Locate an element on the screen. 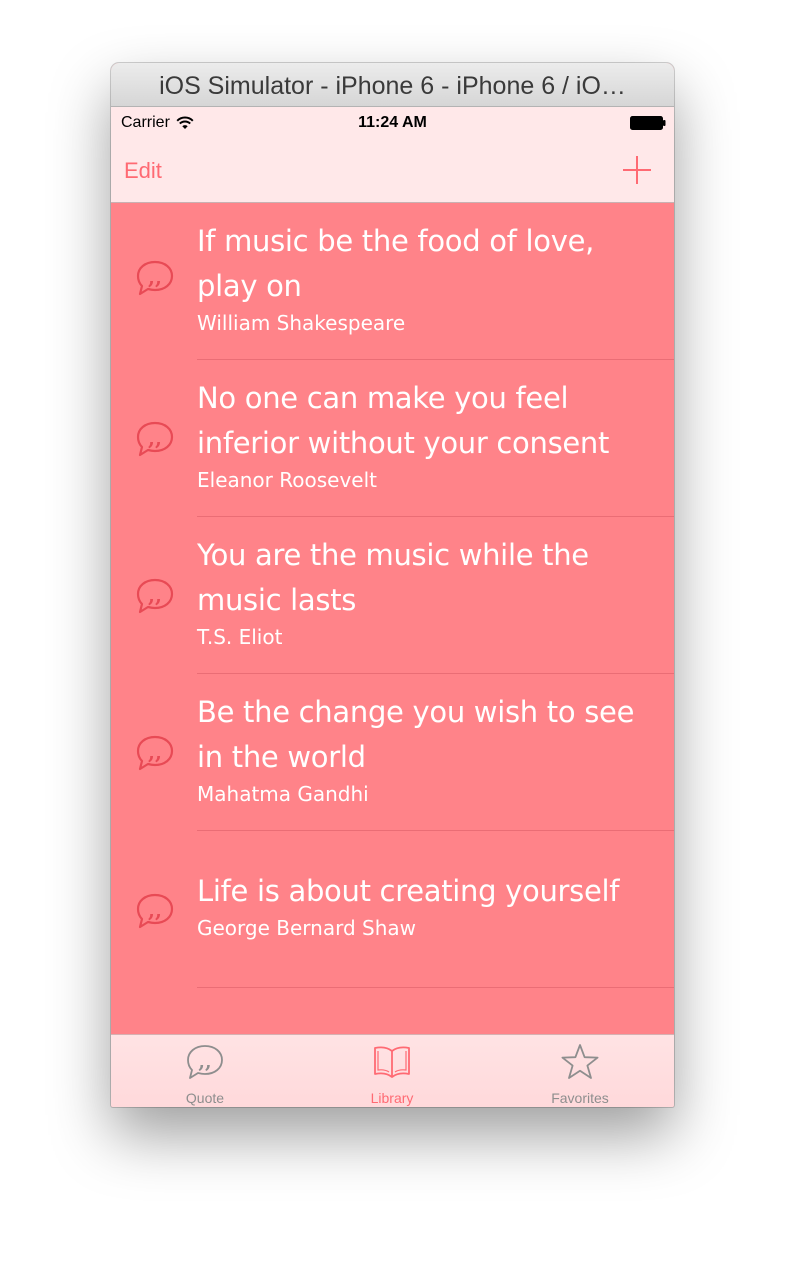 This screenshot has height=1268, width=786. quote-author: T.S. Eliot is located at coordinates (240, 637).